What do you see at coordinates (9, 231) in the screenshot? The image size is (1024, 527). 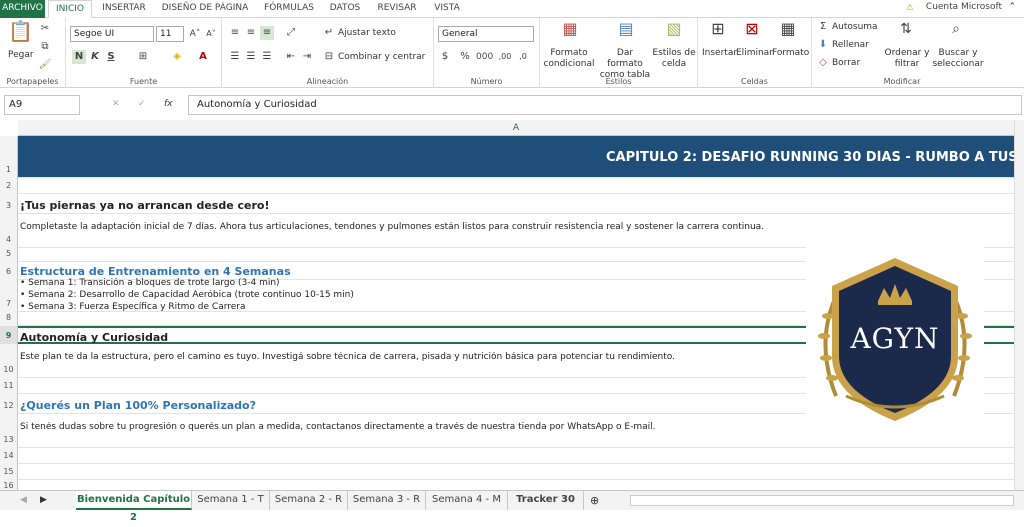 I see `row-header: 4` at bounding box center [9, 231].